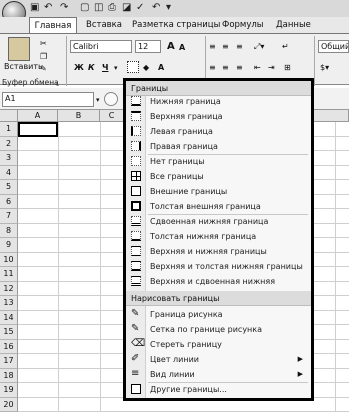 The image size is (349, 412). What do you see at coordinates (176, 25) in the screenshot?
I see `tab-page-layout: Разметка страницы` at bounding box center [176, 25].